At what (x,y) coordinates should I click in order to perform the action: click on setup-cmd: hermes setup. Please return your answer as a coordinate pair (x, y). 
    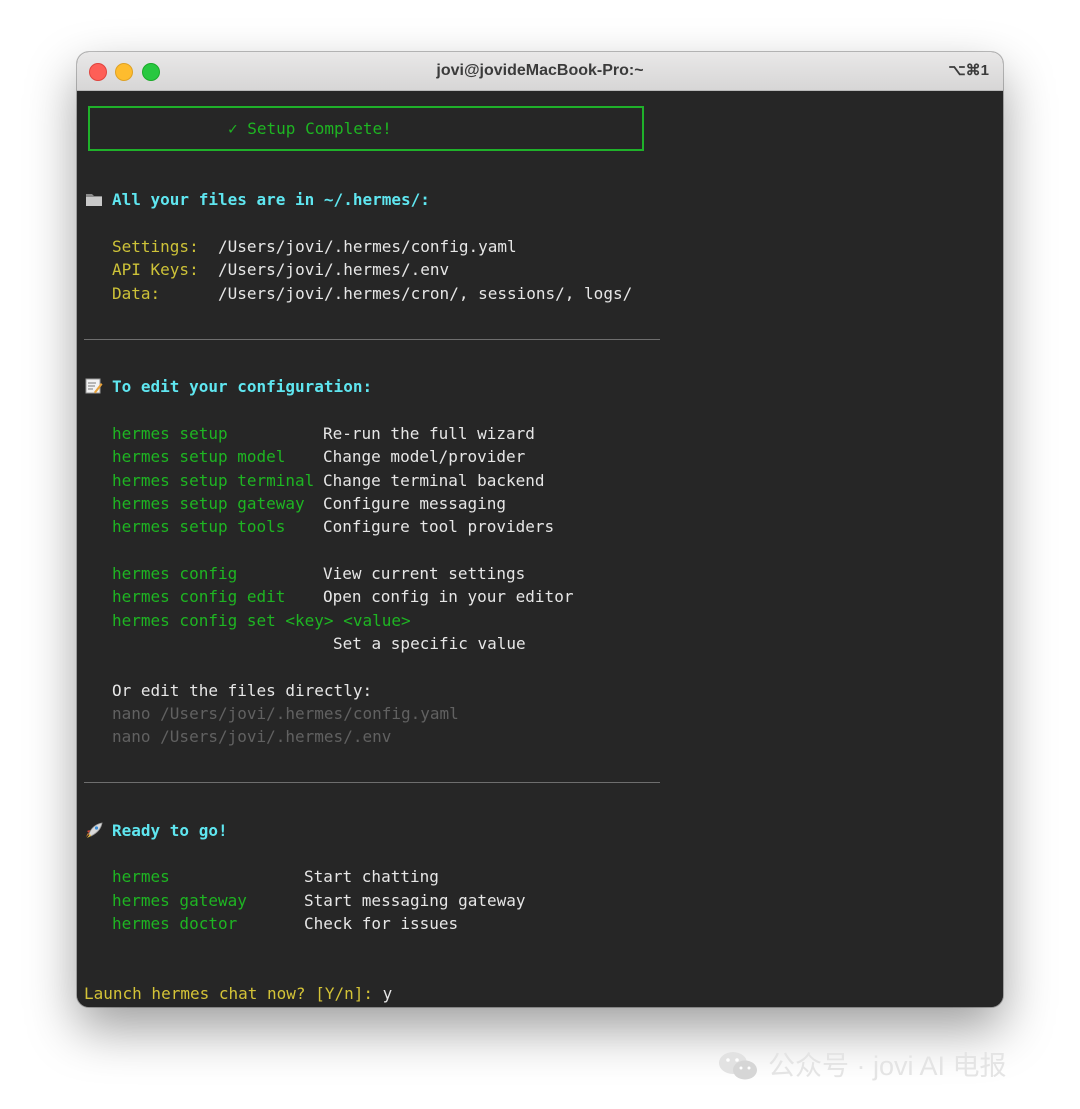
    Looking at the image, I should click on (170, 433).